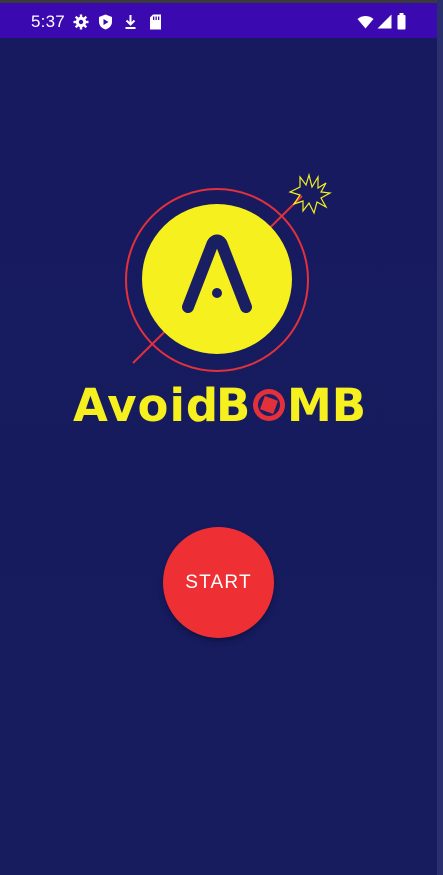 This screenshot has height=875, width=443. What do you see at coordinates (81, 22) in the screenshot?
I see `settings-icon` at bounding box center [81, 22].